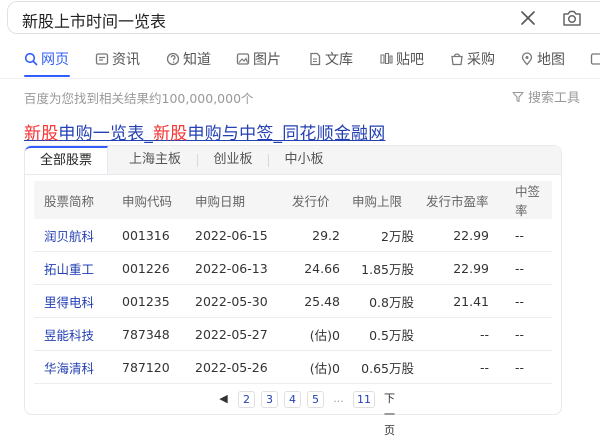 This screenshot has width=600, height=439. Describe the element at coordinates (158, 334) in the screenshot. I see `subscription-code: 787348` at that location.